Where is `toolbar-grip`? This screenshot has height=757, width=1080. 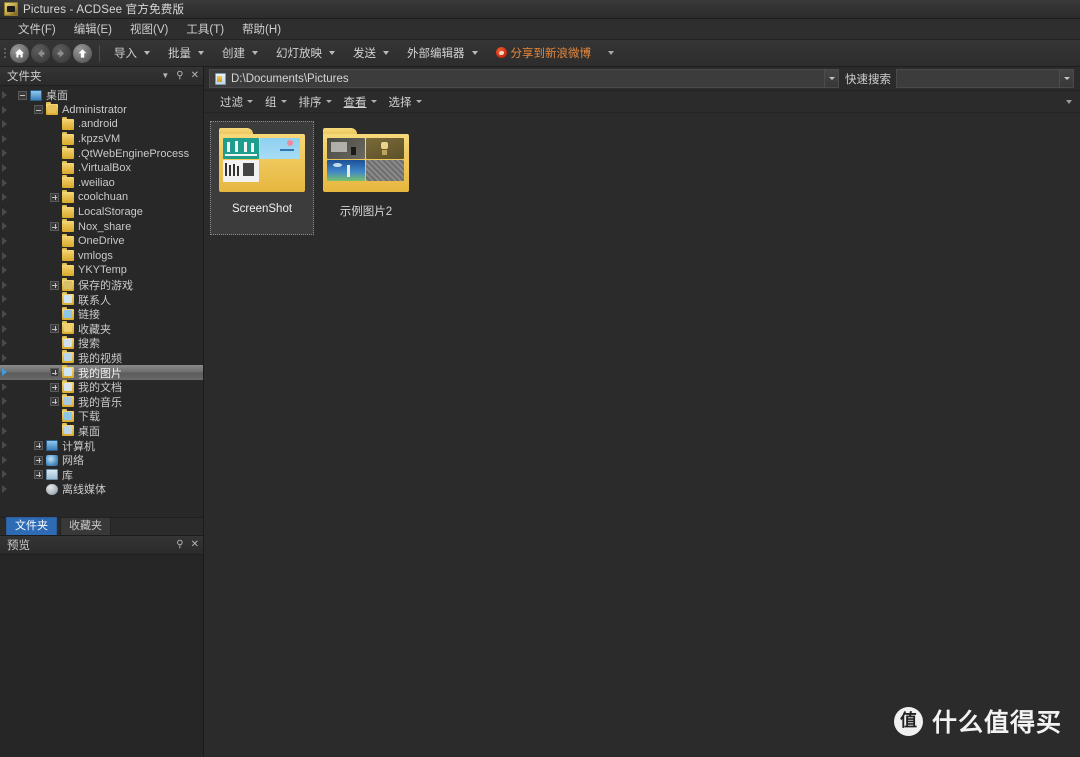
toolbar-grip is located at coordinates (5, 53).